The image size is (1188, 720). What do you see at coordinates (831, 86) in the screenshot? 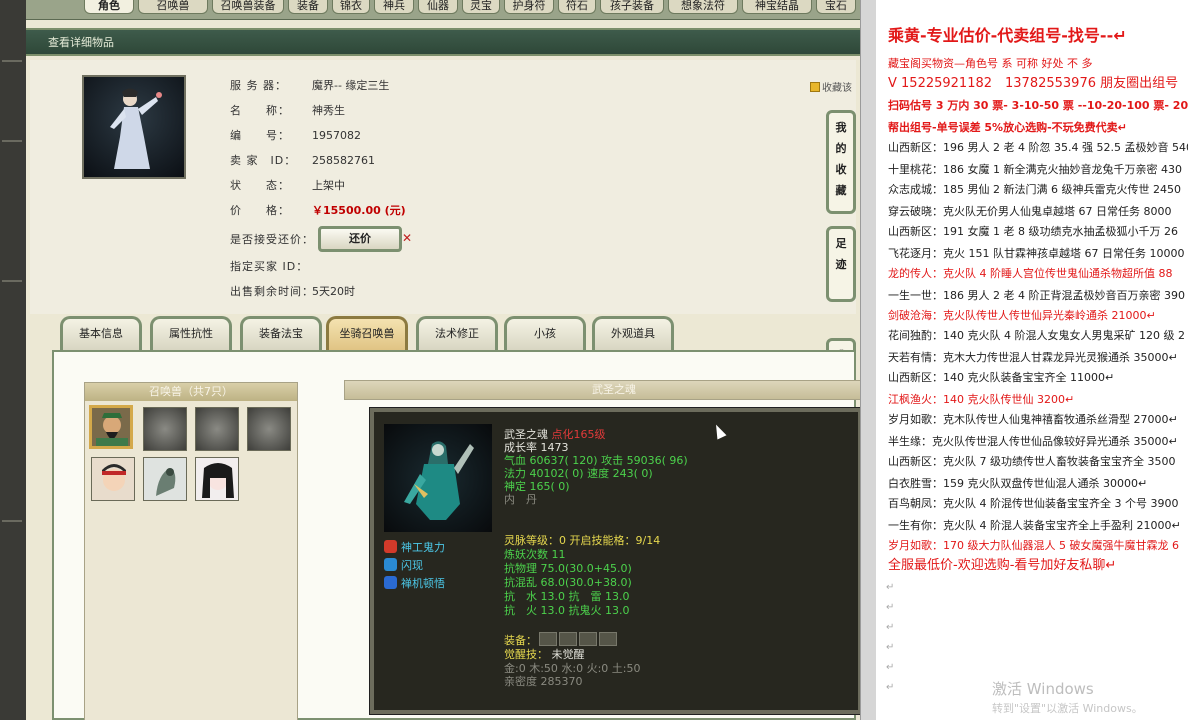
I see `favorite-link: 收藏该` at bounding box center [831, 86].